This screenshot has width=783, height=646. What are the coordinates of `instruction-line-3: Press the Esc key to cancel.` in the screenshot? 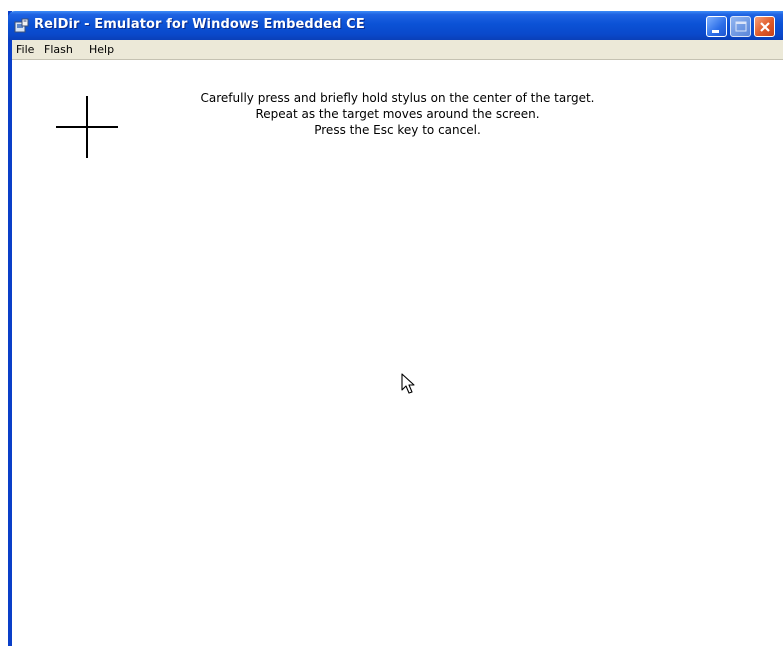 It's located at (397, 130).